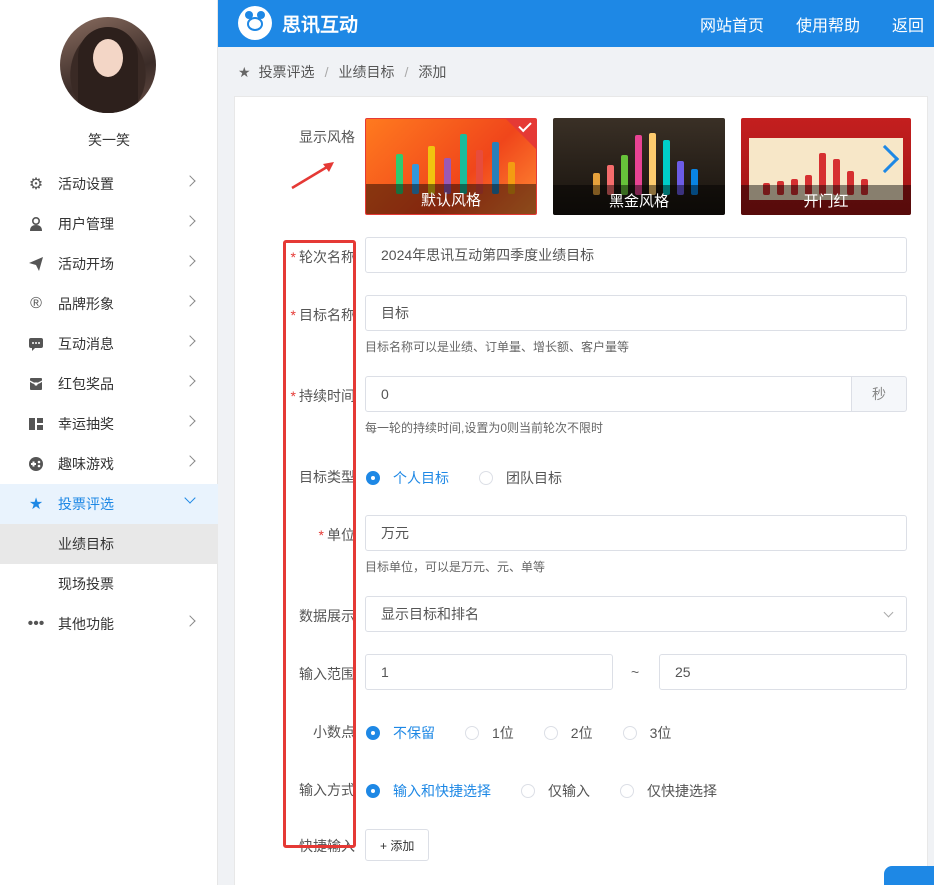  I want to click on unit-label: * 单位, so click(336, 535).